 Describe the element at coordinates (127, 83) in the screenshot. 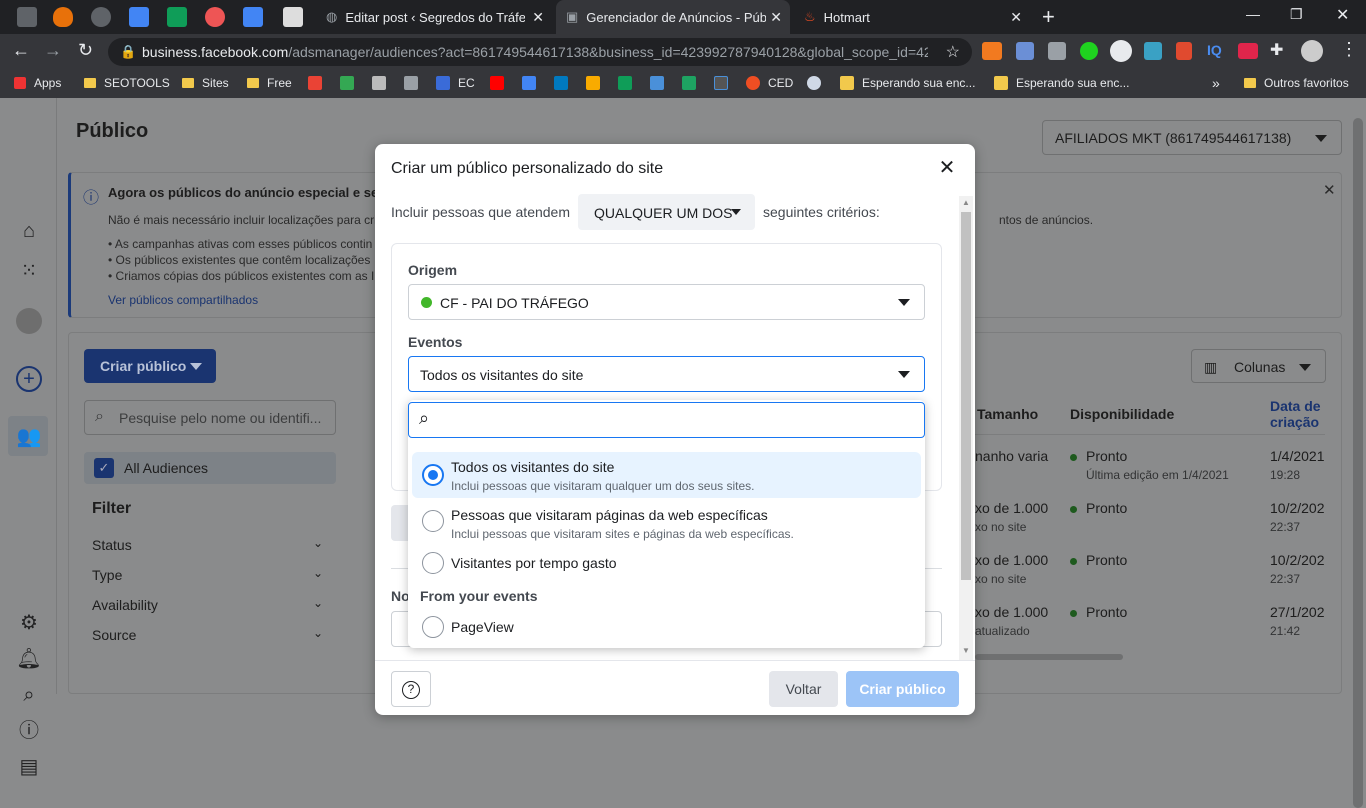

I see `bookmark-seotools: SEOTOOLS` at that location.